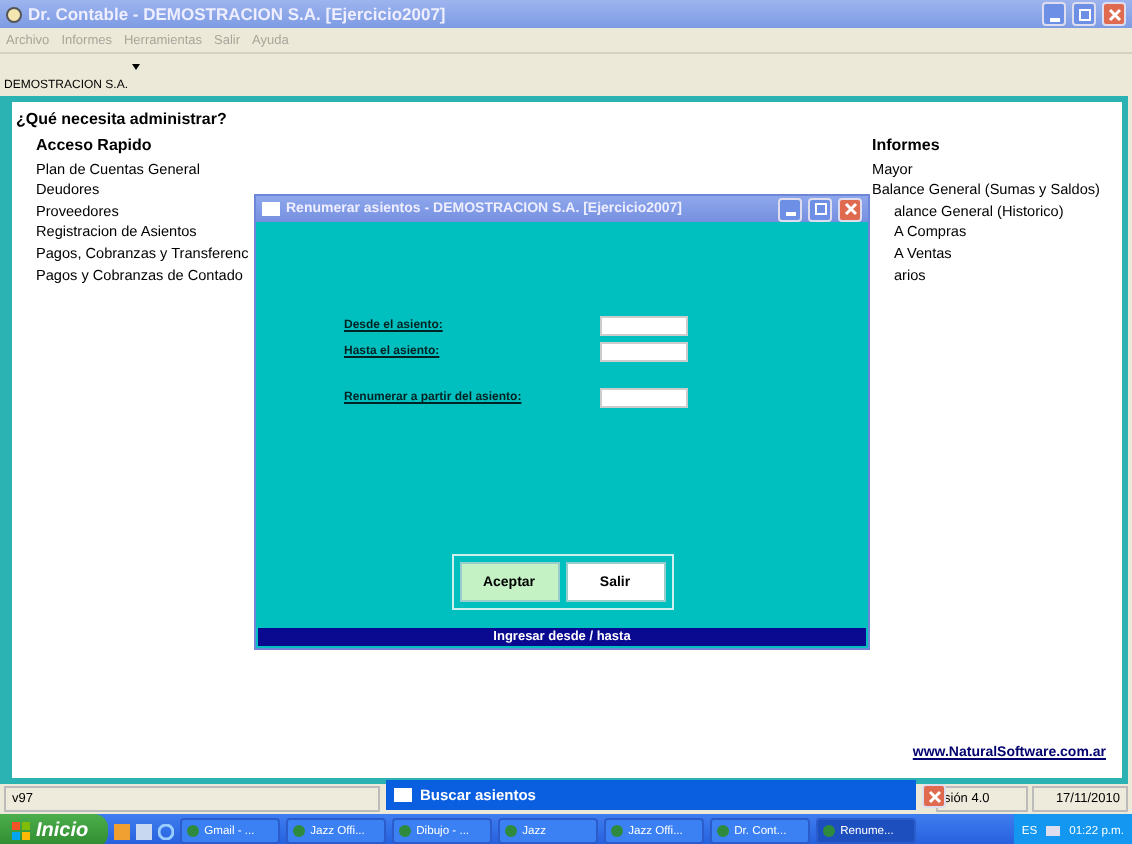 This screenshot has height=844, width=1132. Describe the element at coordinates (238, 14) in the screenshot. I see `window-title: Dr. Contable - DEMOSTRACION S.A. [Ejercicio2007]` at that location.